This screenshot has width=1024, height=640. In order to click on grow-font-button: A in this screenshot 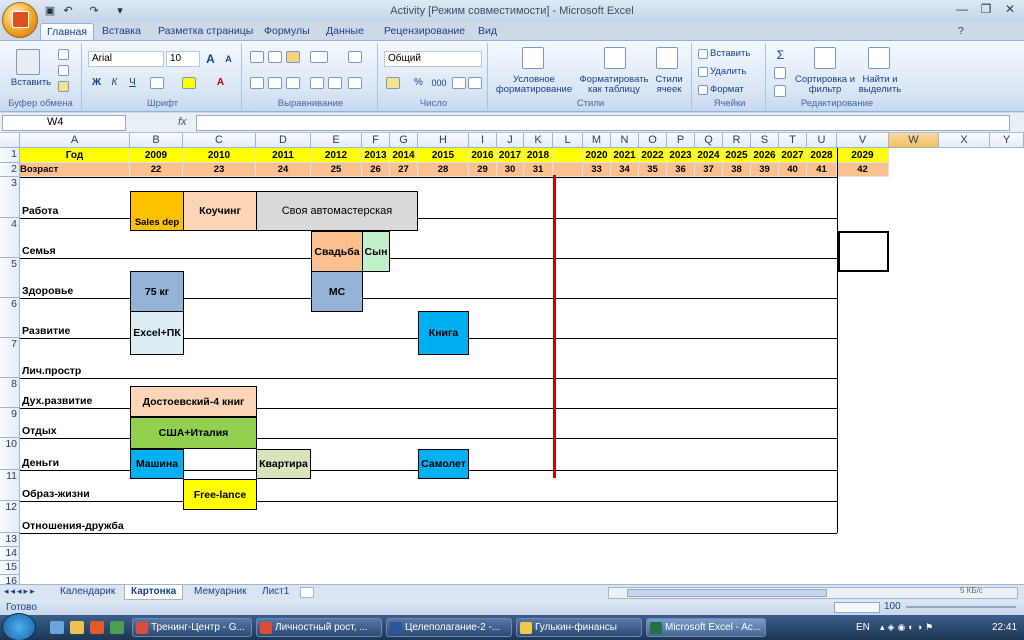, I will do `click(210, 59)`.